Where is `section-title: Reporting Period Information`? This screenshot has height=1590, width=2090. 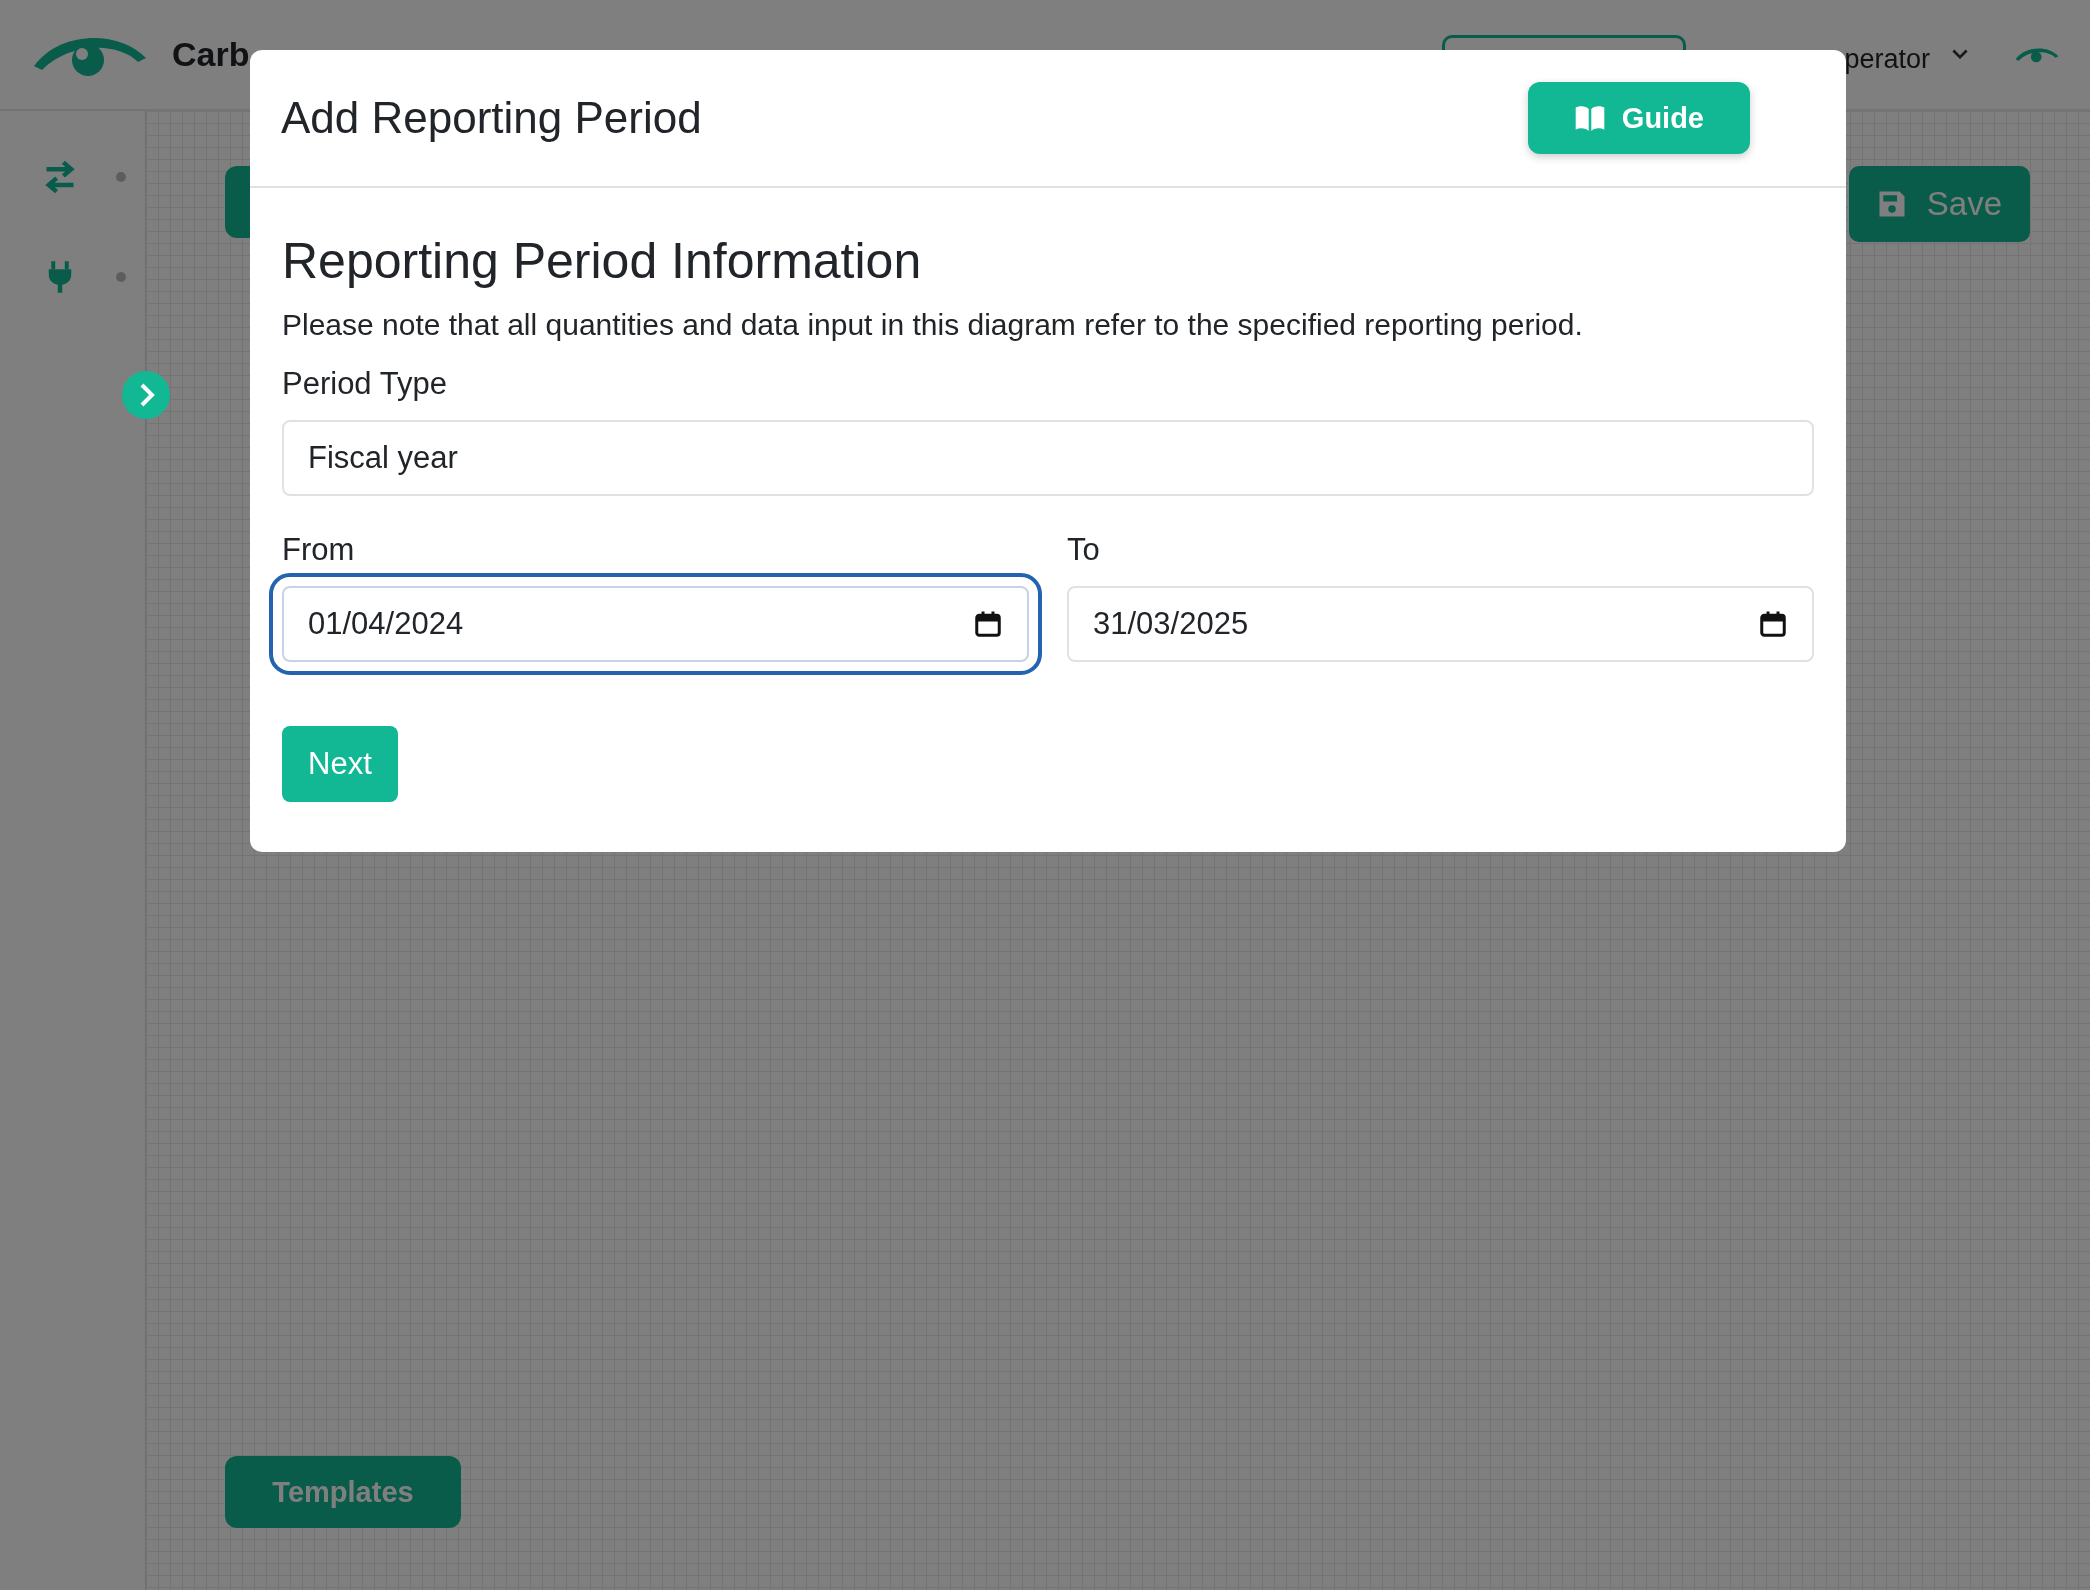
section-title: Reporting Period Information is located at coordinates (602, 261).